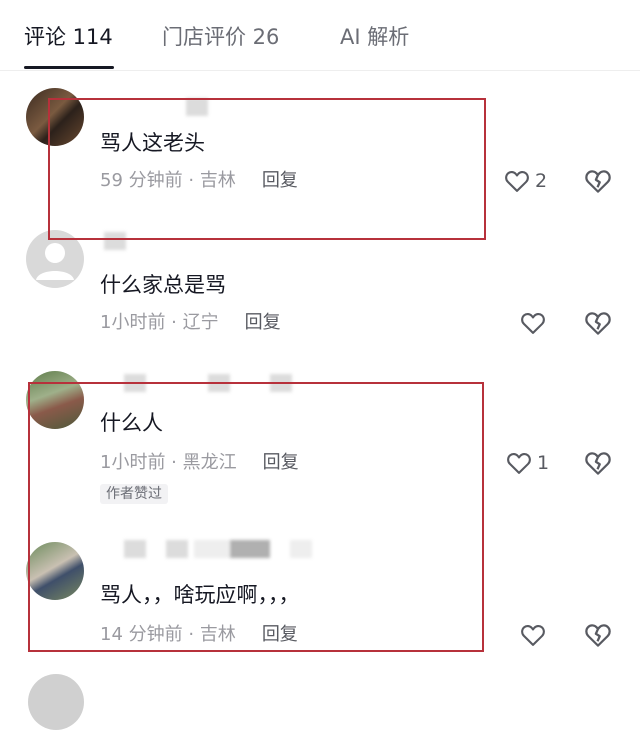 The width and height of the screenshot is (640, 730). I want to click on like-button: 1, so click(527, 463).